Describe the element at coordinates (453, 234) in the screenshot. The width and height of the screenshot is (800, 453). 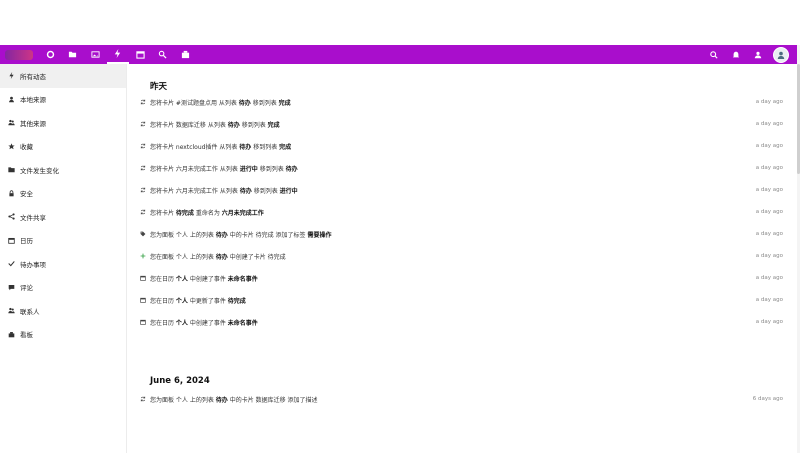
I see `activity-text: 您为面板 个人 上的列表 待办 中的卡片 待完成 添加了标签 需要操作` at that location.